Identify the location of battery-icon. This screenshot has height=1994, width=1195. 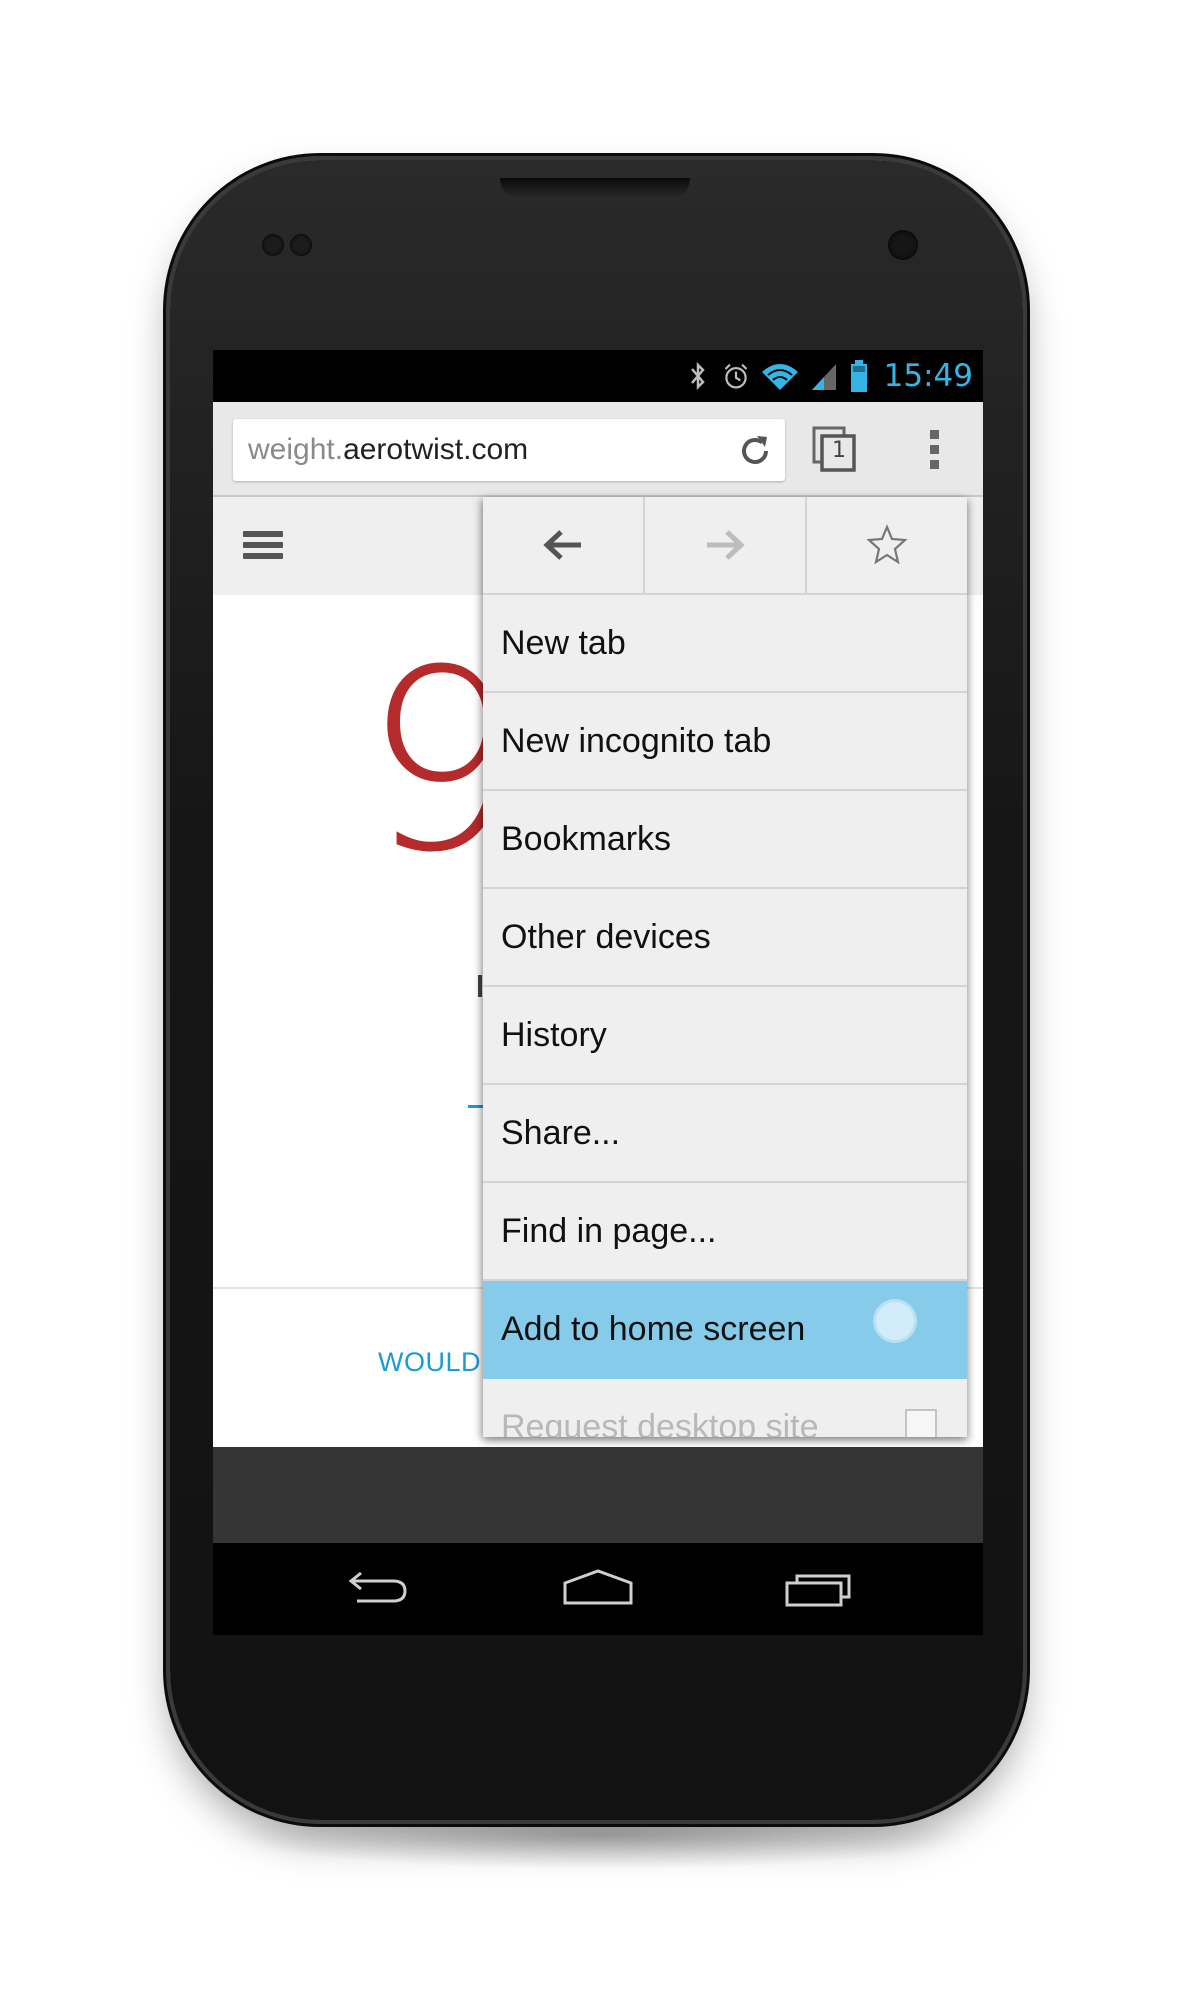
(859, 376).